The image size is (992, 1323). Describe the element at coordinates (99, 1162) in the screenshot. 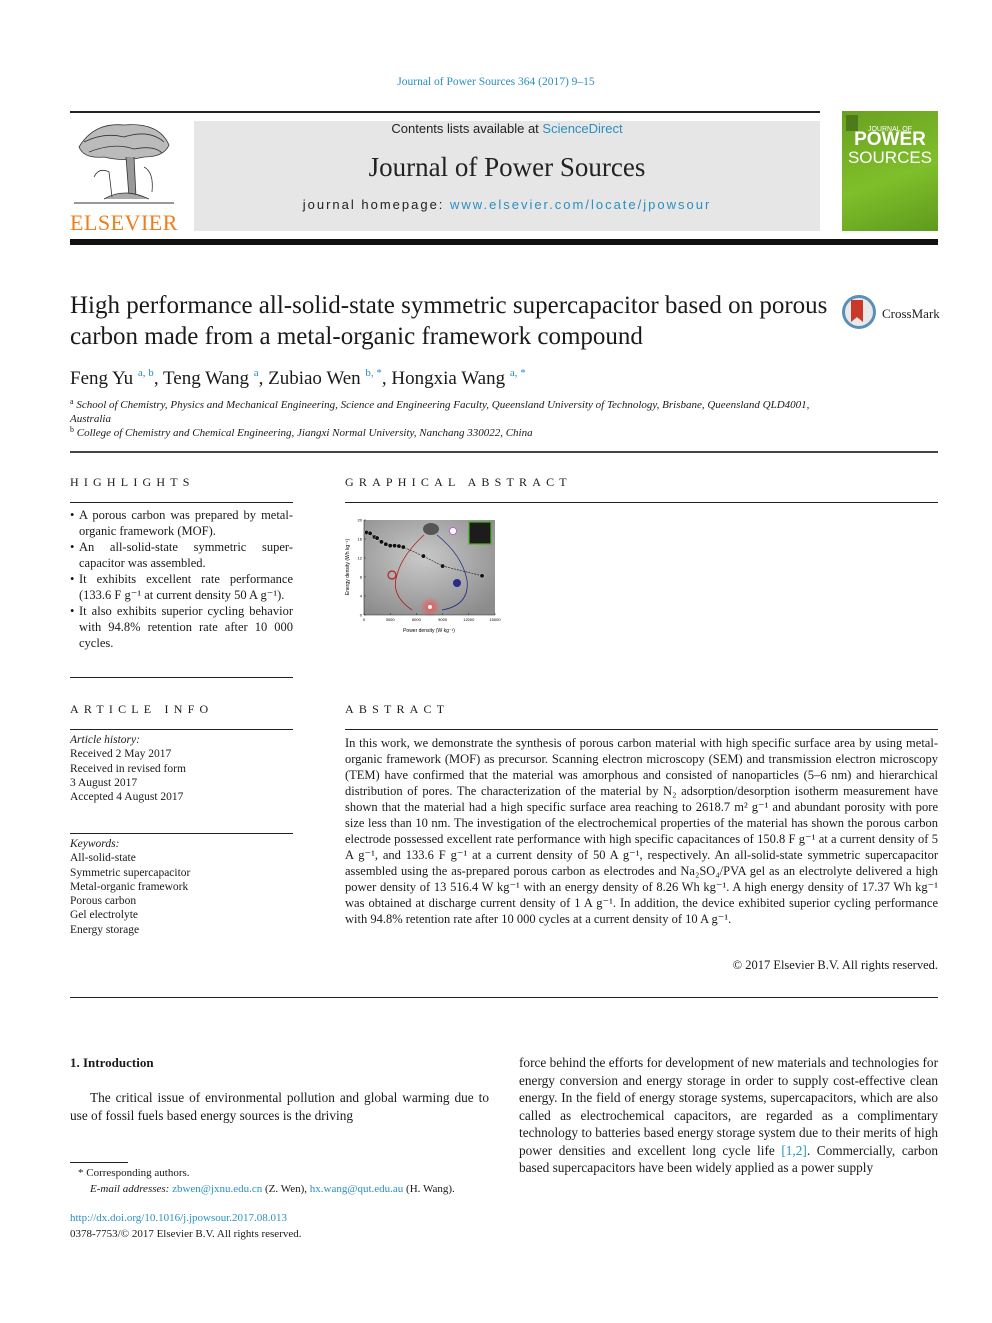

I see `footnote-rule` at that location.